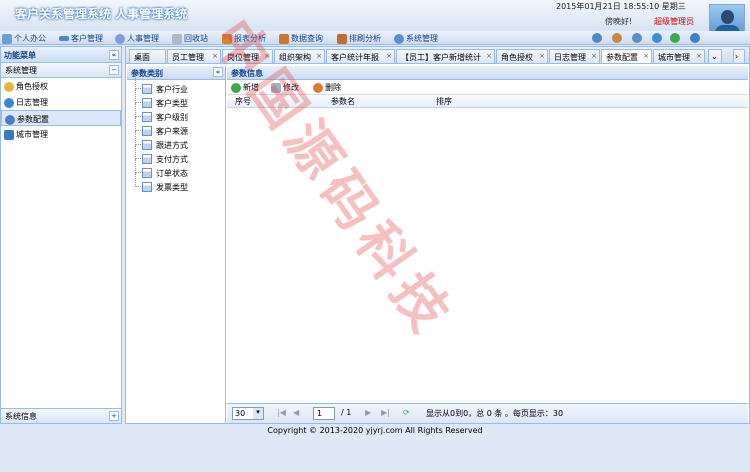 The image size is (750, 472). What do you see at coordinates (114, 416) in the screenshot?
I see `expand-section-button: +` at bounding box center [114, 416].